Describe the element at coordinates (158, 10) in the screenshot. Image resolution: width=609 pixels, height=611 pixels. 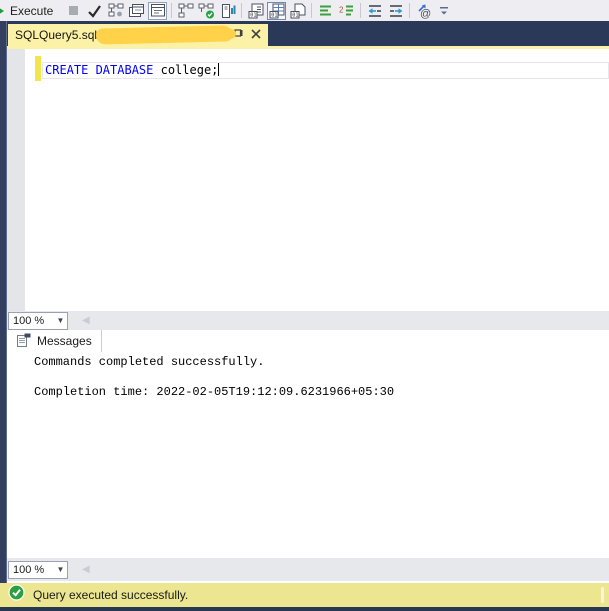
I see `intellisense-icon` at that location.